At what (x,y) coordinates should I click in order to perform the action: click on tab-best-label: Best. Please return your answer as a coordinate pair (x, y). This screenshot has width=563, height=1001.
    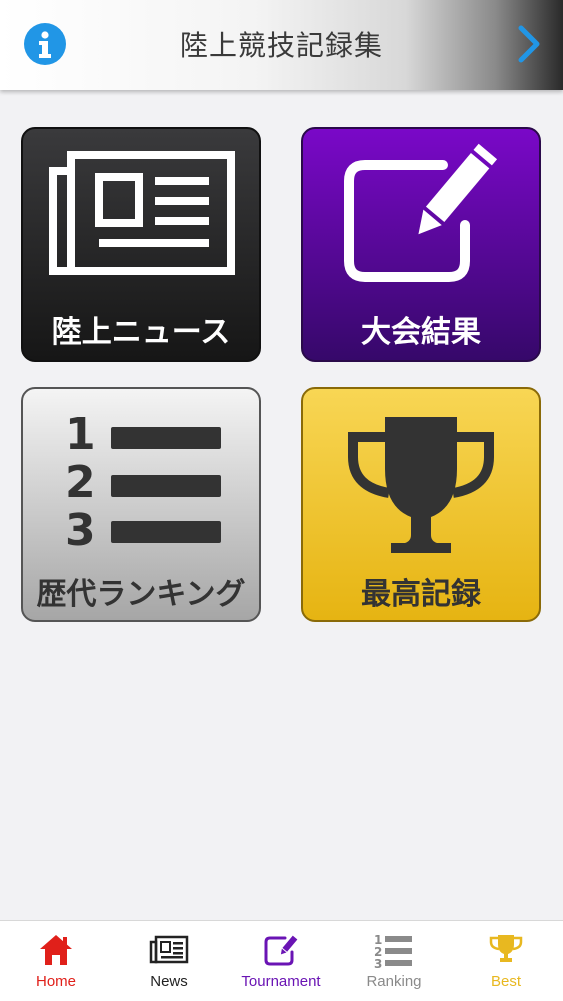
    Looking at the image, I should click on (505, 981).